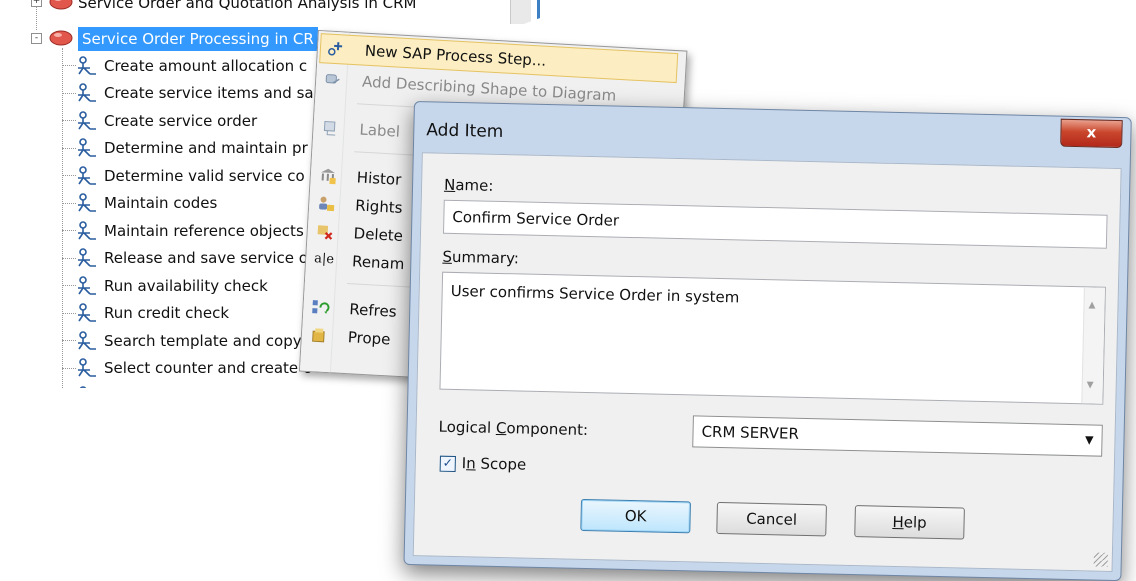  I want to click on menu-item-label: Refres, so click(373, 310).